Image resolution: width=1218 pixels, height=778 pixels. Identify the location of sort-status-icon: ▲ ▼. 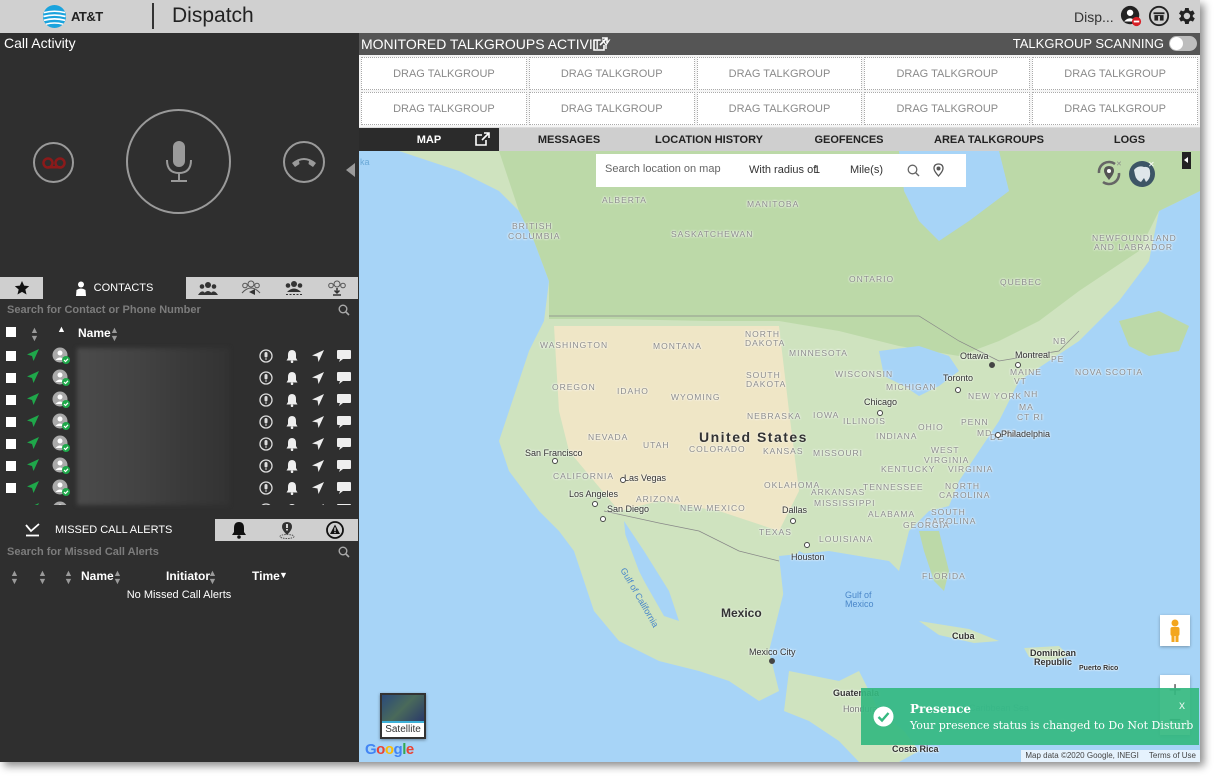
(34, 334).